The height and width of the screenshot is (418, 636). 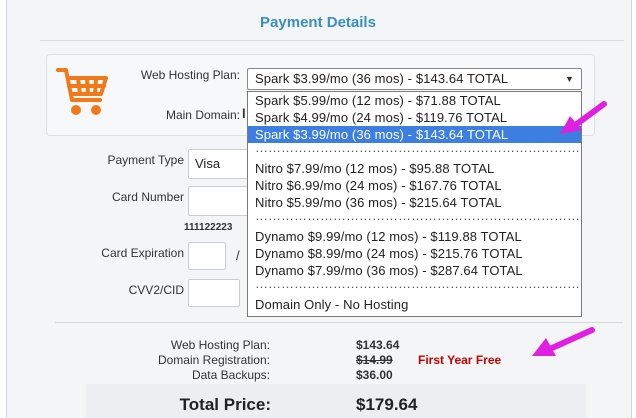 I want to click on title-divider, so click(x=332, y=40).